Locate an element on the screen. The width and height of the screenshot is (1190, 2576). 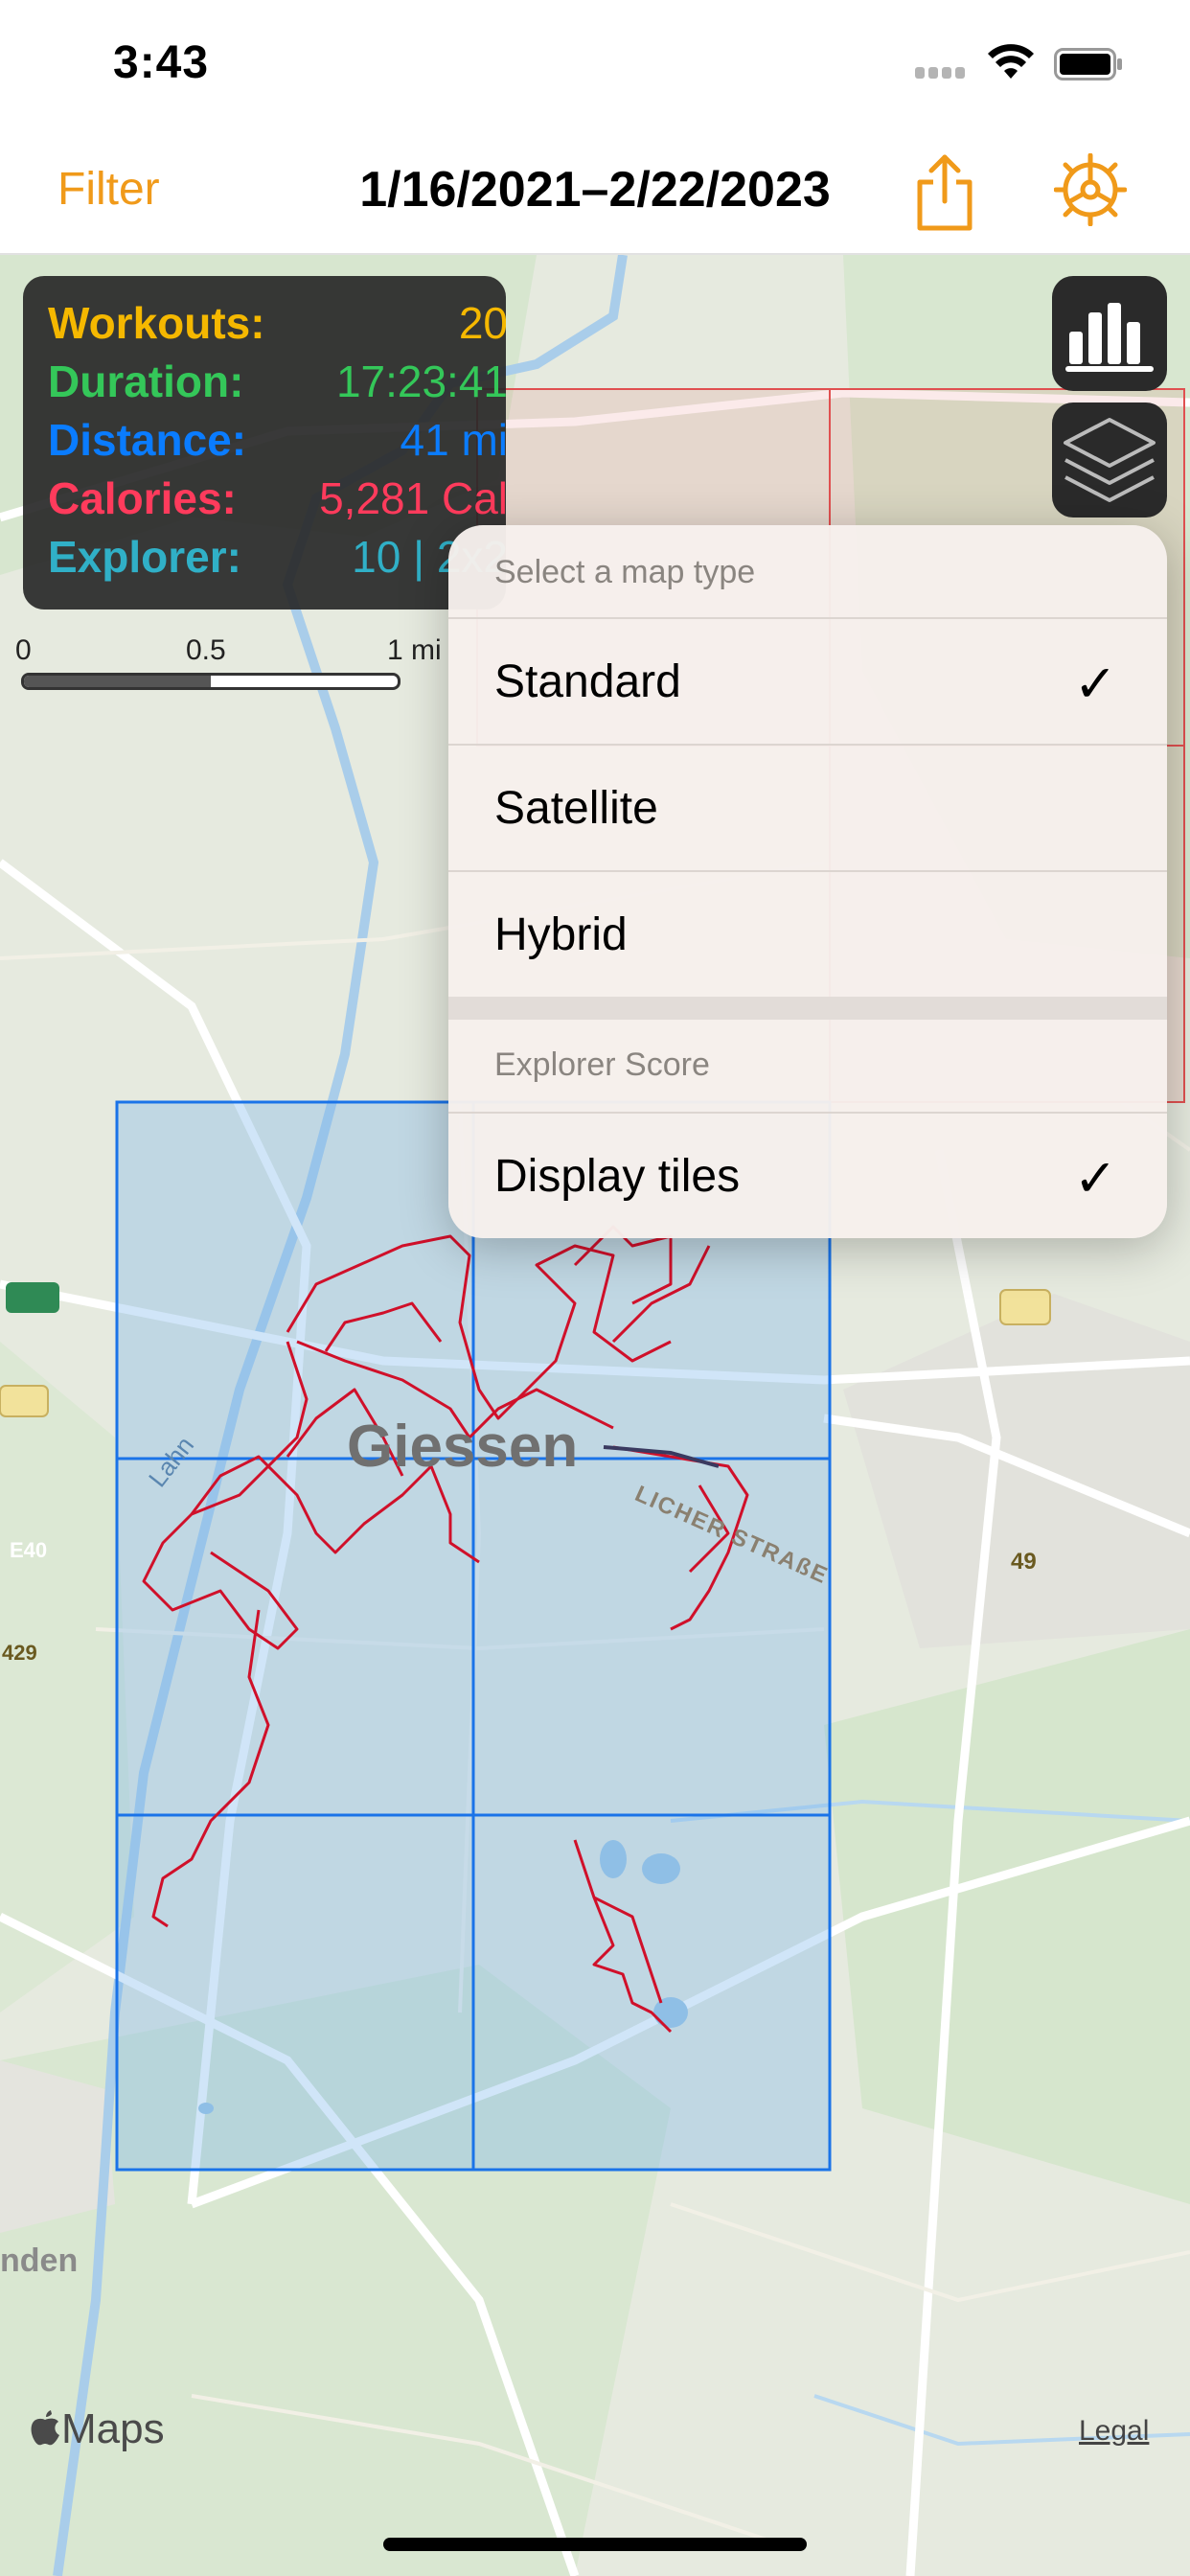
cellular-signal-icon is located at coordinates (944, 73).